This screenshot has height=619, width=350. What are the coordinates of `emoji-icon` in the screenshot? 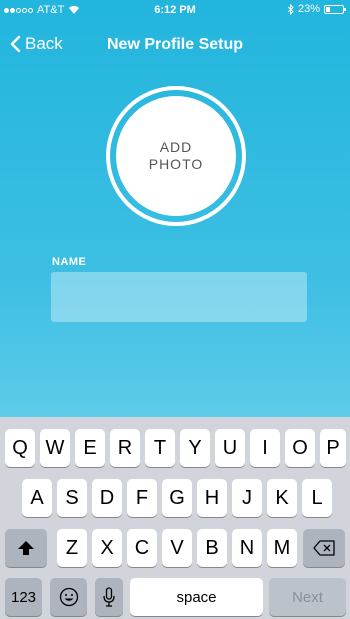 It's located at (68, 597).